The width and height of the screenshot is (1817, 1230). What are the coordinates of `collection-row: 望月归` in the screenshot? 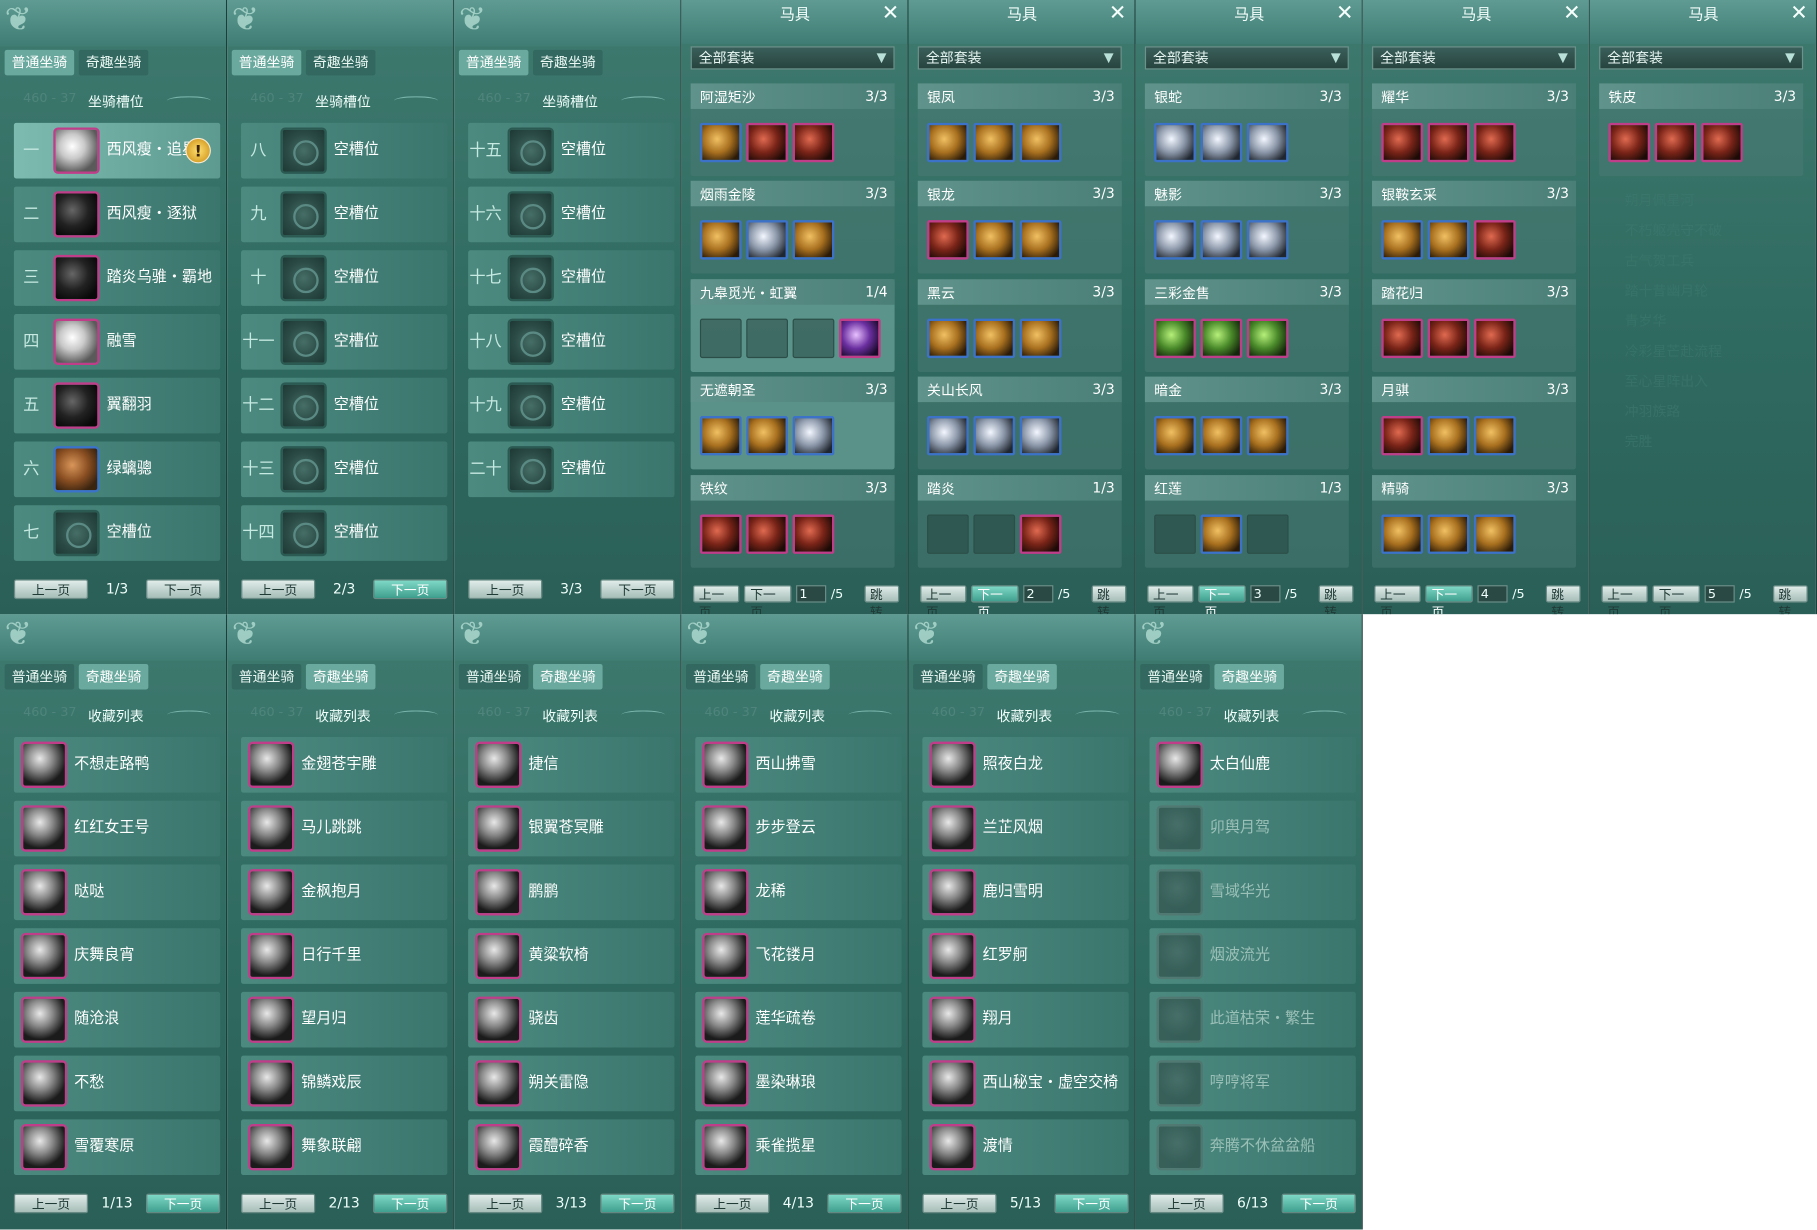 It's located at (344, 1019).